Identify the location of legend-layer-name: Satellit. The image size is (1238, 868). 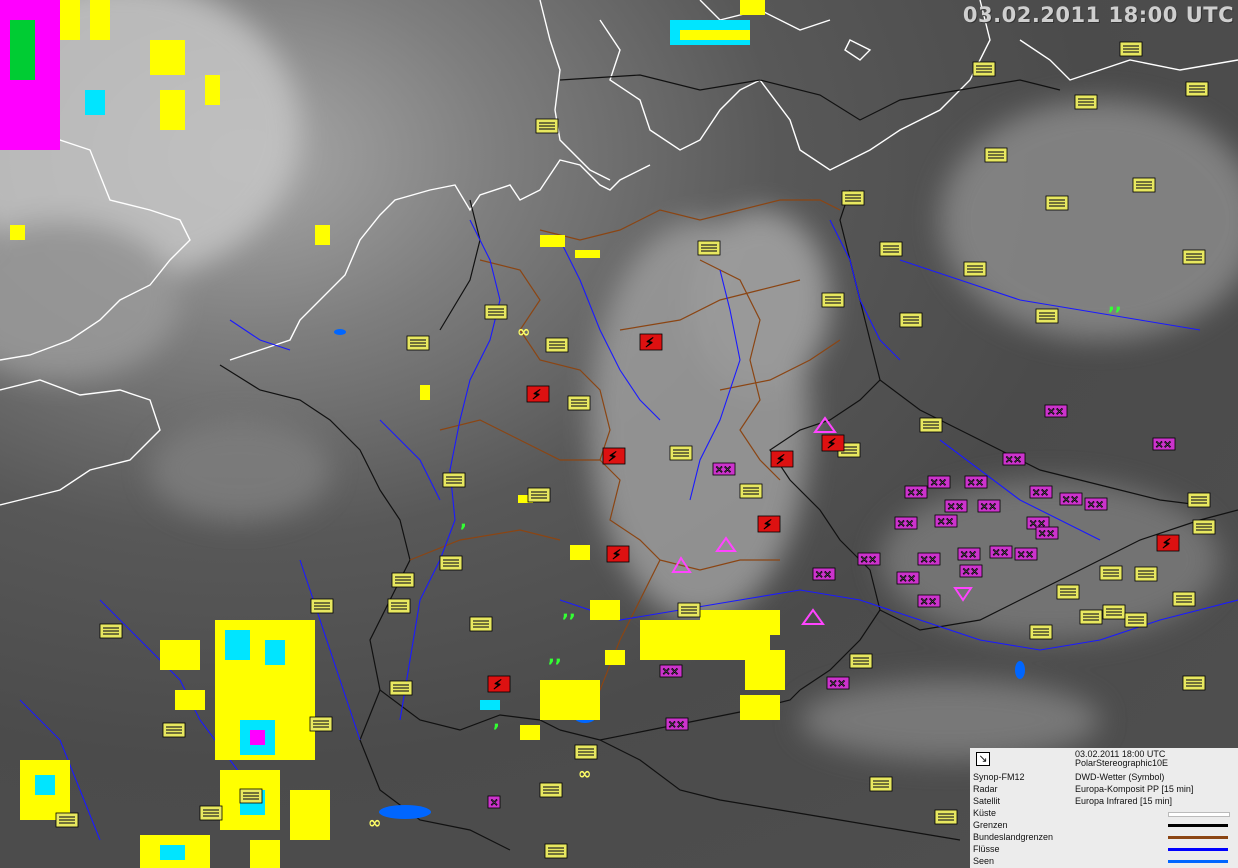
(987, 801).